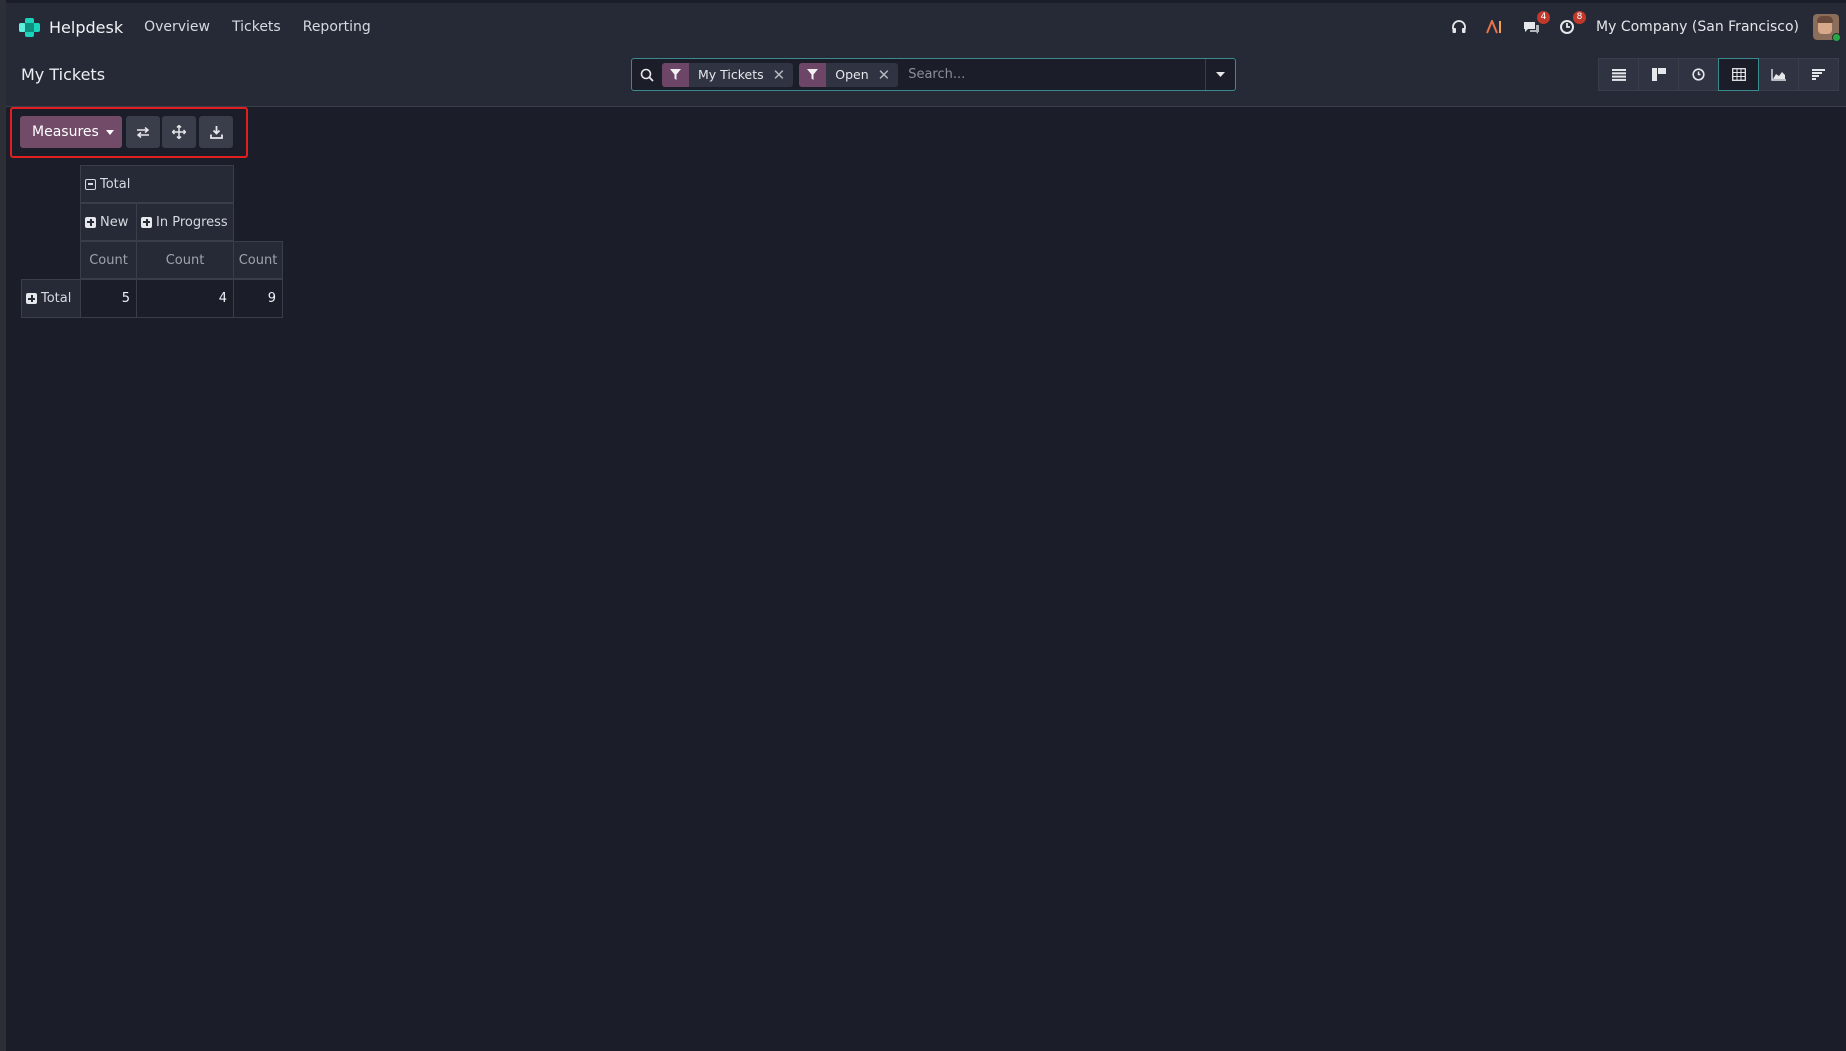  Describe the element at coordinates (1580, 17) in the screenshot. I see `activities-badge: 8` at that location.